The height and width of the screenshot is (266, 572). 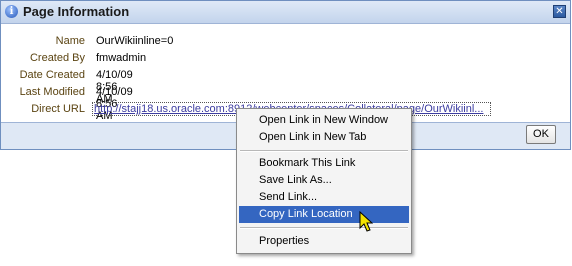 What do you see at coordinates (324, 120) in the screenshot?
I see `menu-item-open-new-window: Open Link in New Window` at bounding box center [324, 120].